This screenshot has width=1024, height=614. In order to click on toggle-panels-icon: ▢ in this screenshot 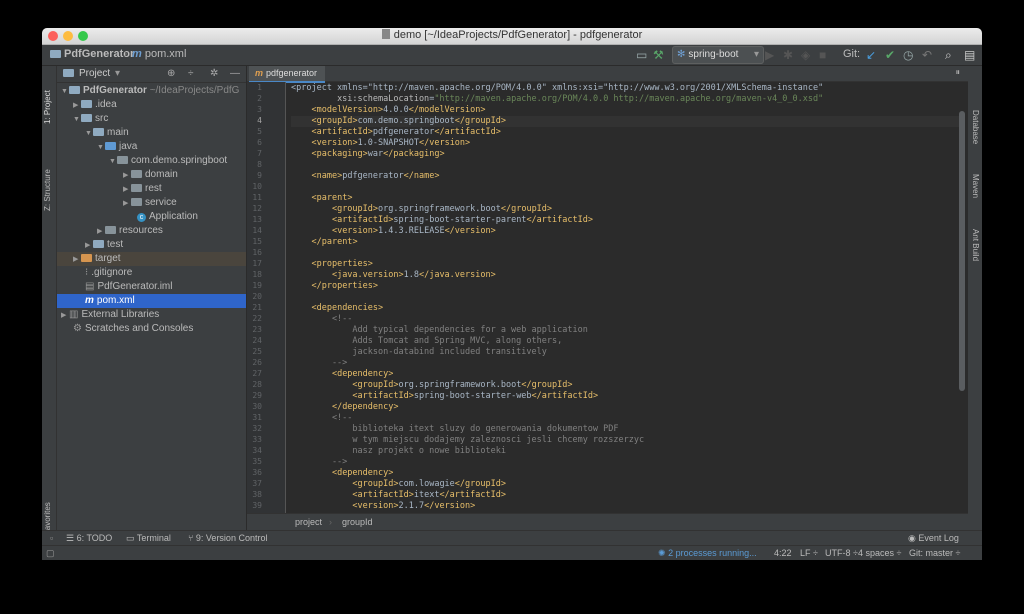, I will do `click(50, 553)`.